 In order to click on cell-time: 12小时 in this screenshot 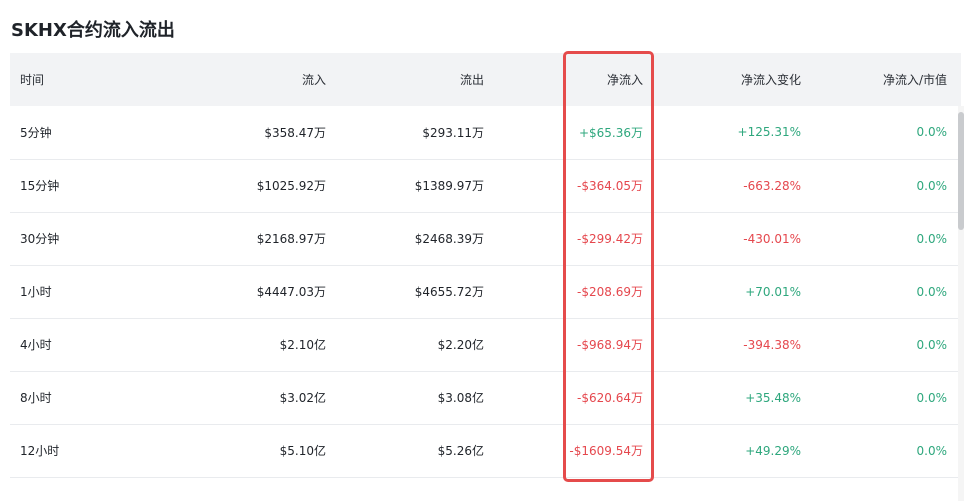, I will do `click(40, 451)`.